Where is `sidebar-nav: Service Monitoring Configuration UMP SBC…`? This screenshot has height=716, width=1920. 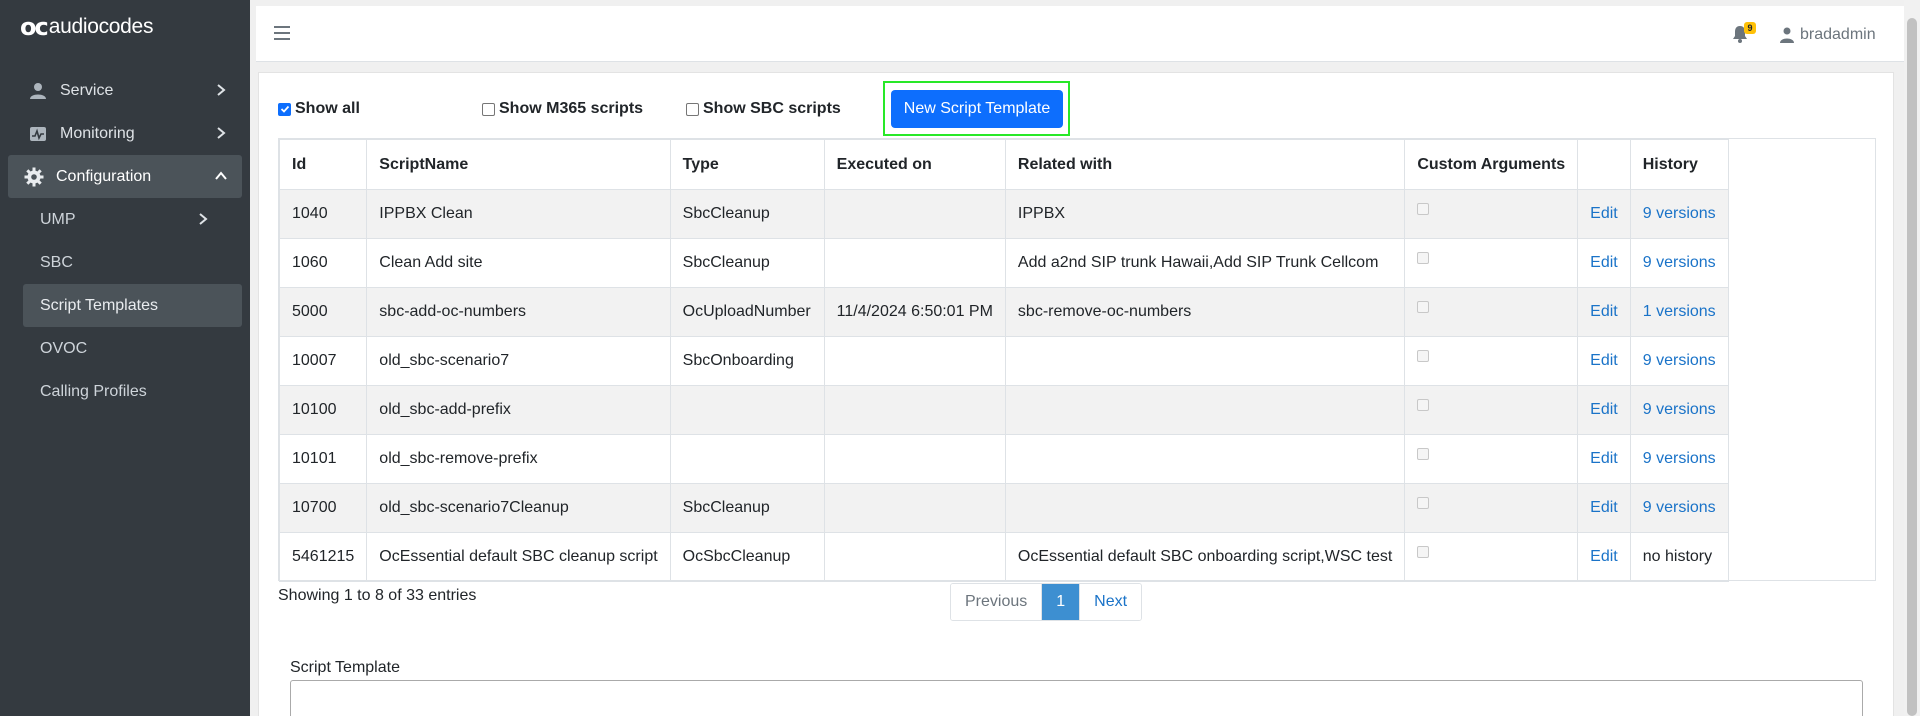
sidebar-nav: Service Monitoring Configuration UMP SBC… is located at coordinates (125, 241).